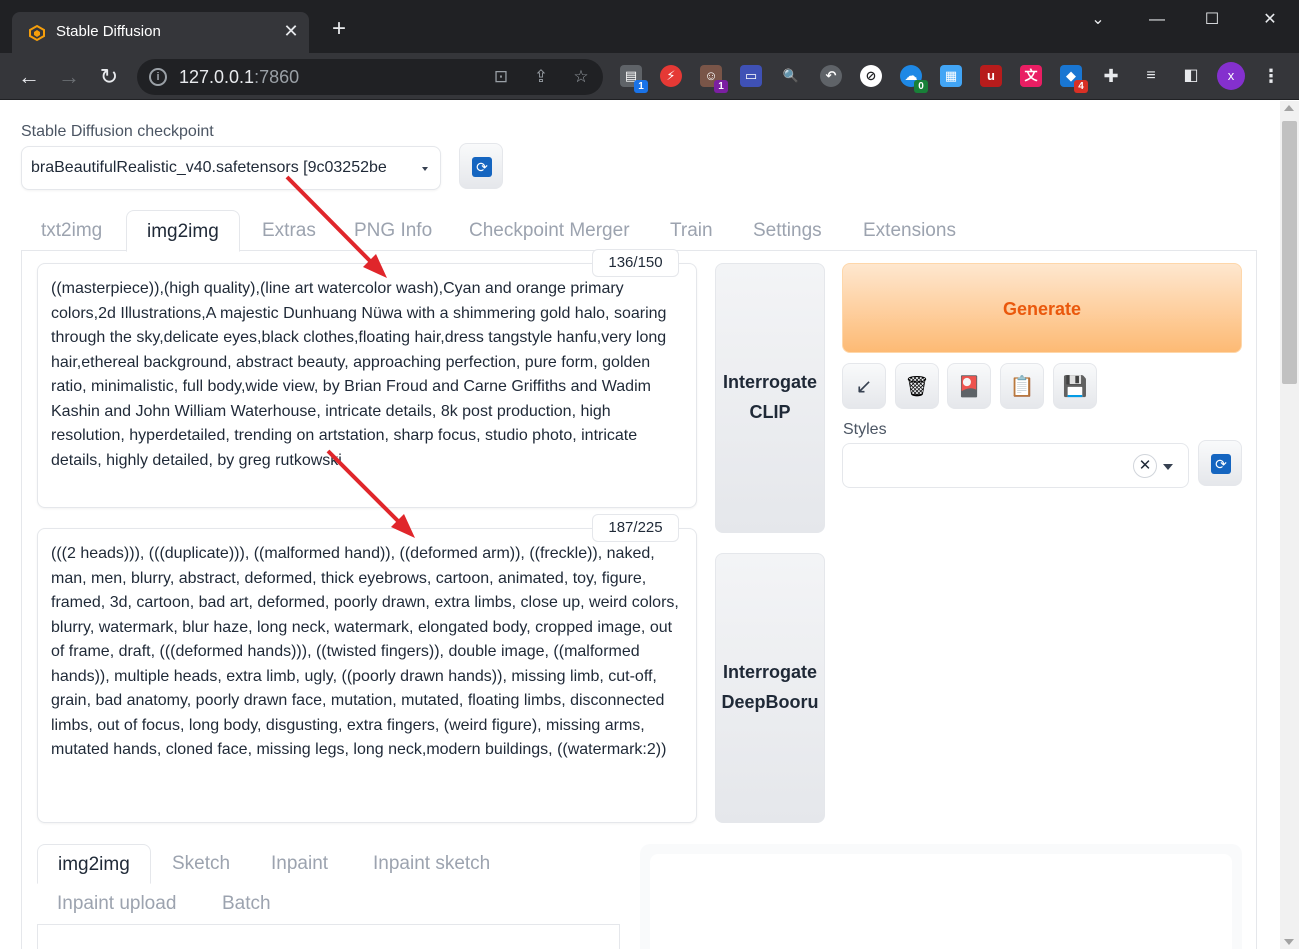  I want to click on new-tab-icon: +, so click(339, 29).